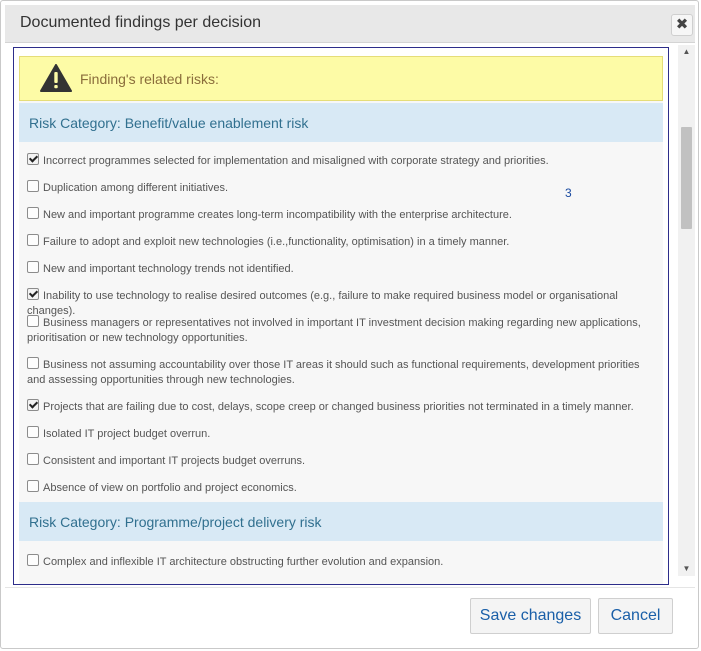 This screenshot has height=651, width=701. I want to click on warning-banner: Finding's related risks:, so click(341, 78).